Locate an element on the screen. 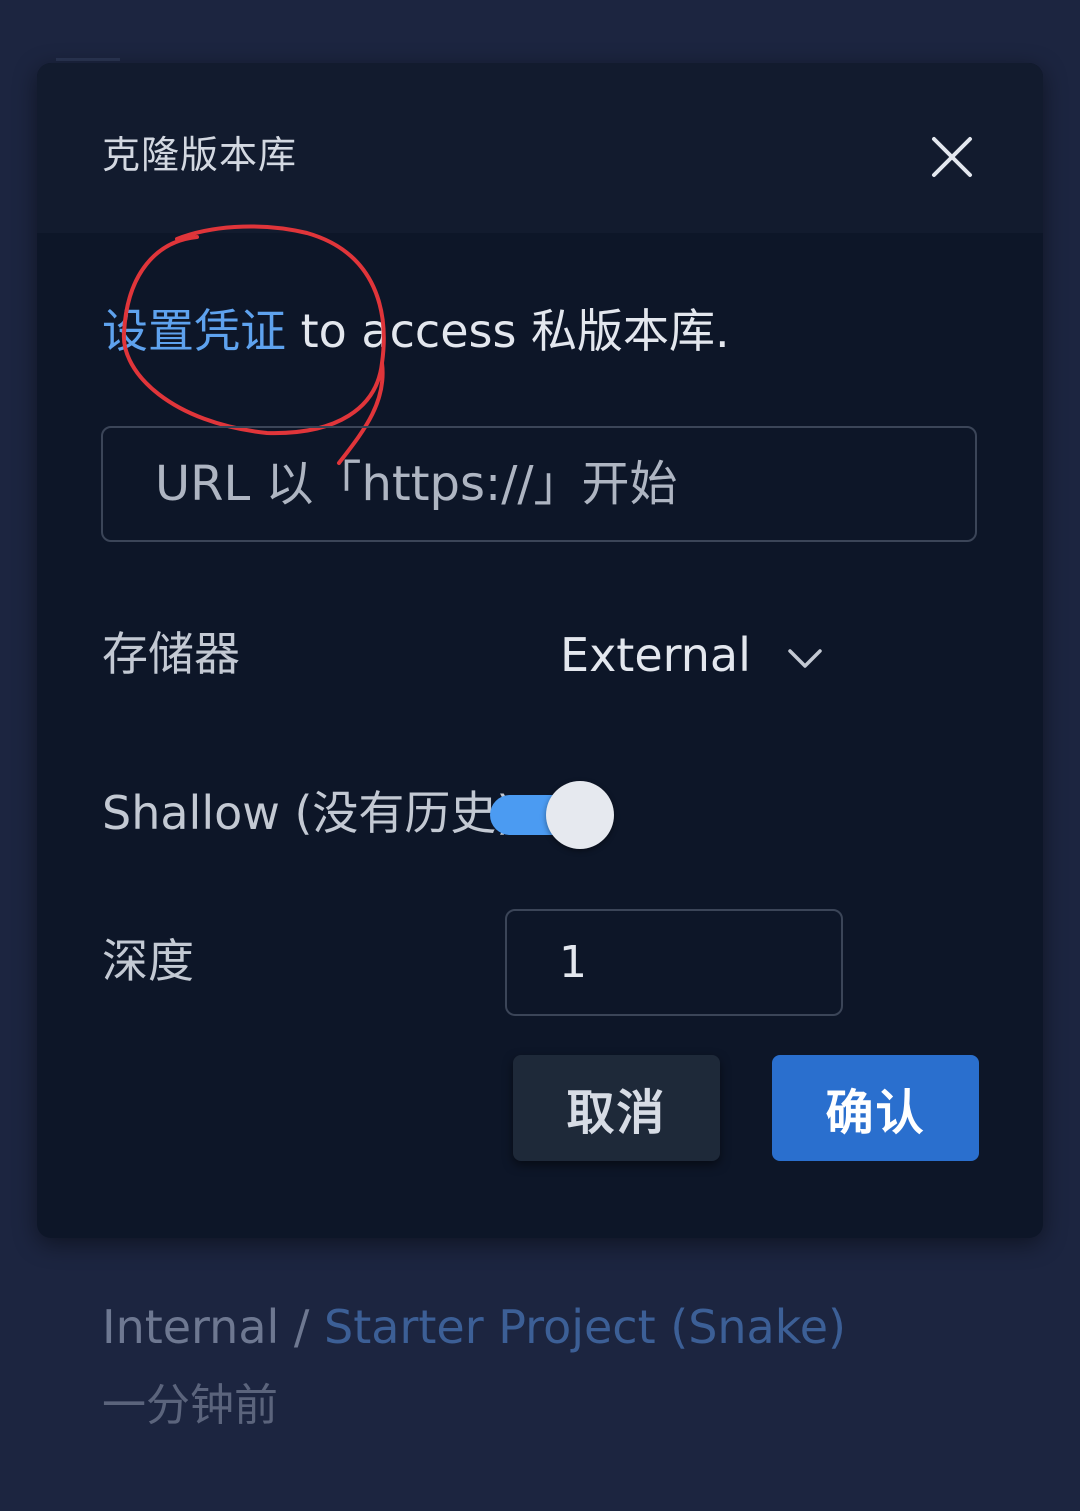  storage-label: 存储器 is located at coordinates (171, 654).